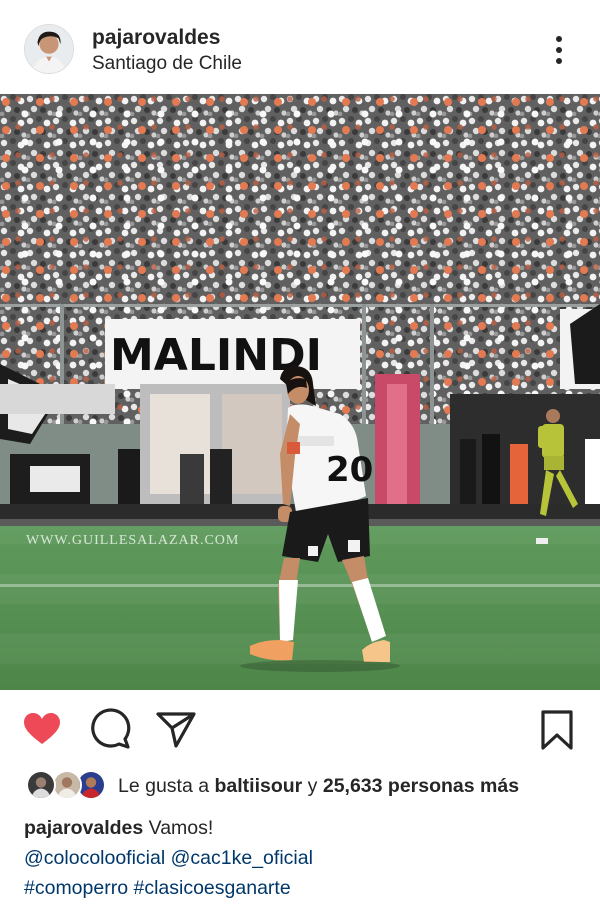  What do you see at coordinates (300, 48) in the screenshot?
I see `post-header: pajarovaldes Santiago de Chile` at bounding box center [300, 48].